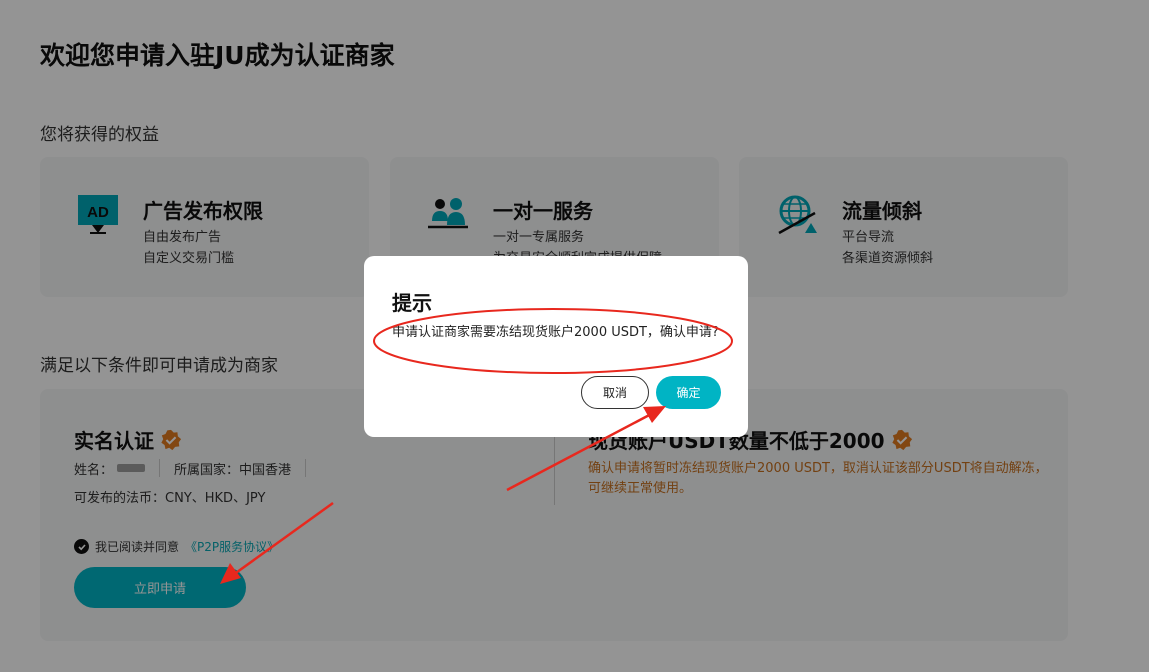 This screenshot has width=1149, height=672. Describe the element at coordinates (688, 392) in the screenshot. I see `confirm-button: 确定` at that location.